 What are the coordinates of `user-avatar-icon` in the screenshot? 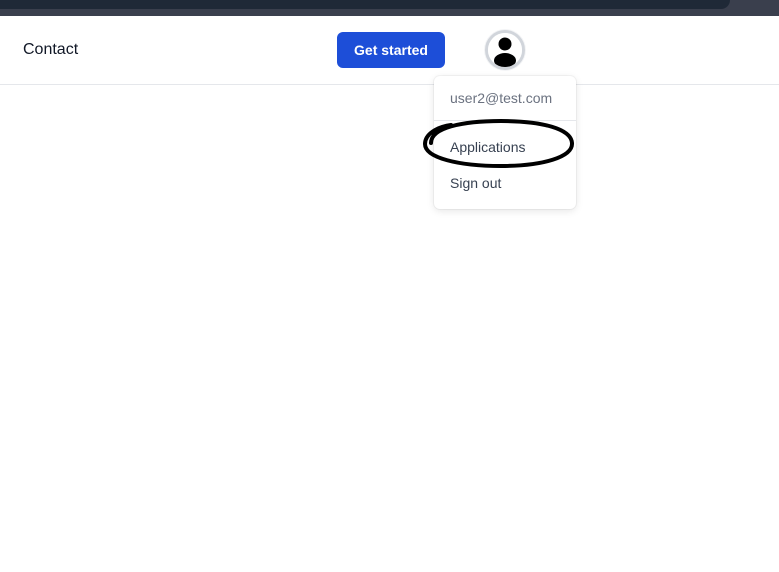 It's located at (505, 50).